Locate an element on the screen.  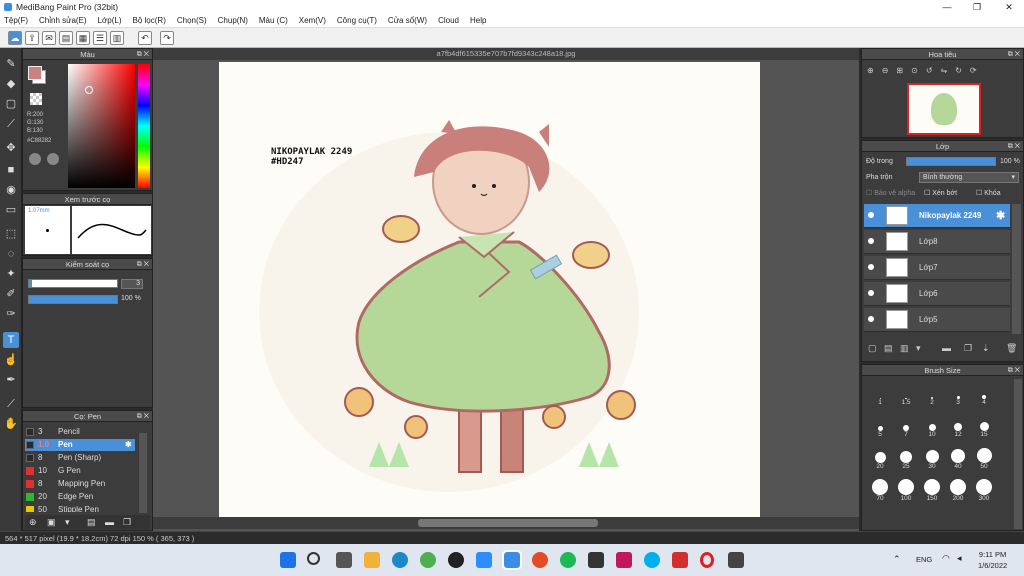
brush-item-selected: 1.0 Pen ✱ is located at coordinates (80, 445).